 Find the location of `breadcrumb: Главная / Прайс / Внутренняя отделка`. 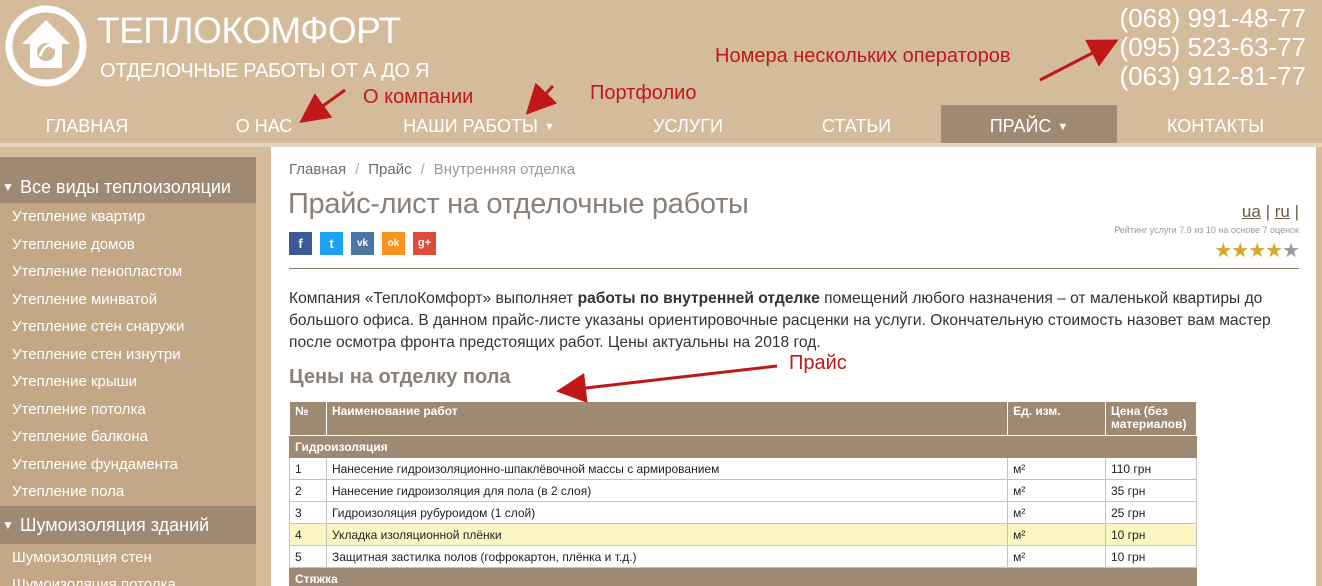

breadcrumb: Главная / Прайс / Внутренняя отделка is located at coordinates (432, 169).